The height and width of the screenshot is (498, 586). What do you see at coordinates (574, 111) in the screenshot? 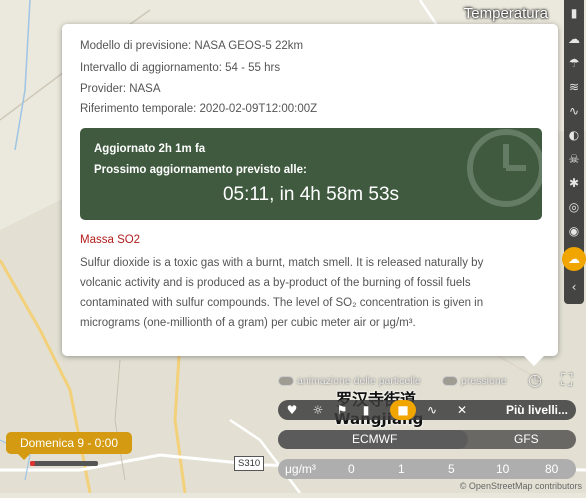
I see `waves-icon: ∿` at bounding box center [574, 111].